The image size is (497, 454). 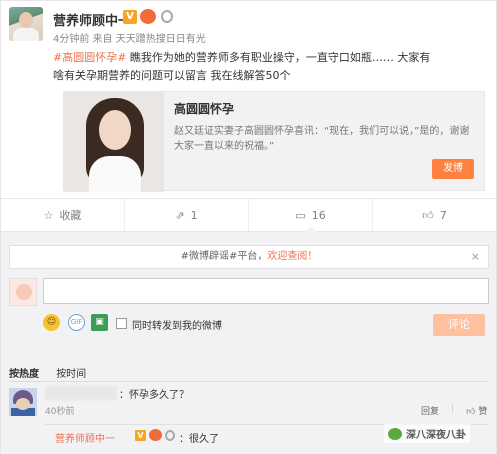 What do you see at coordinates (81, 393) in the screenshot?
I see `commenter-name-blurred` at bounding box center [81, 393].